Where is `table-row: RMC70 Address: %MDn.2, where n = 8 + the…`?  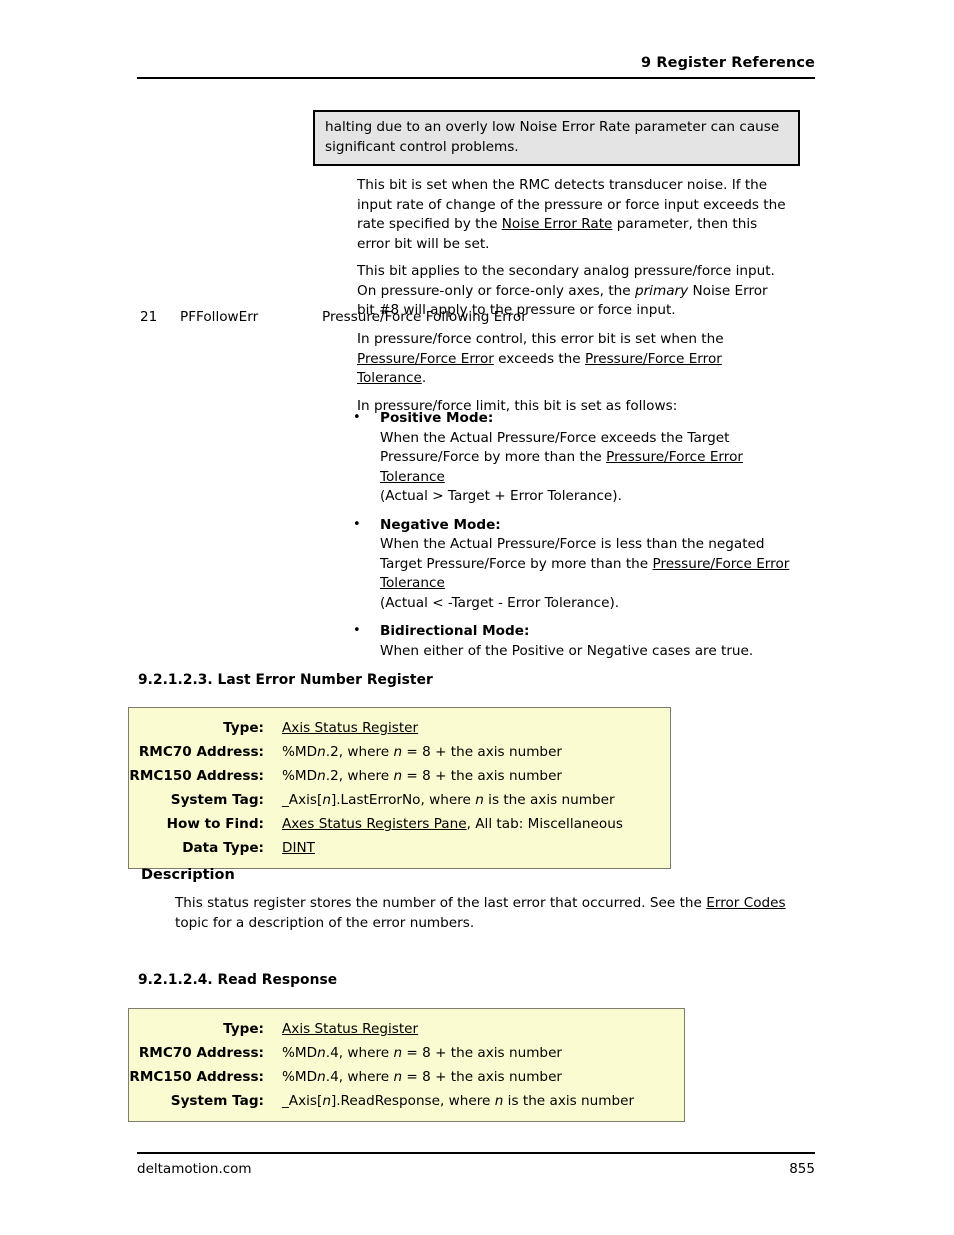
table-row: RMC70 Address: %MDn.2, where n = 8 + the… is located at coordinates (394, 752).